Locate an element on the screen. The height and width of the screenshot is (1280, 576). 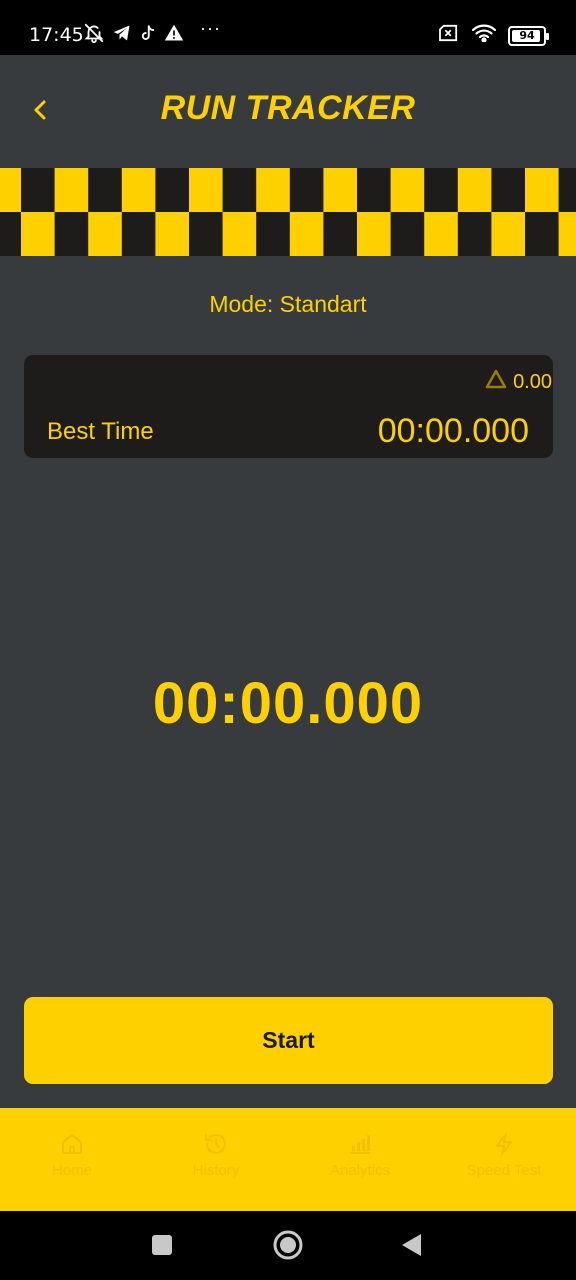
page-title: RUN TRACKER is located at coordinates (288, 108).